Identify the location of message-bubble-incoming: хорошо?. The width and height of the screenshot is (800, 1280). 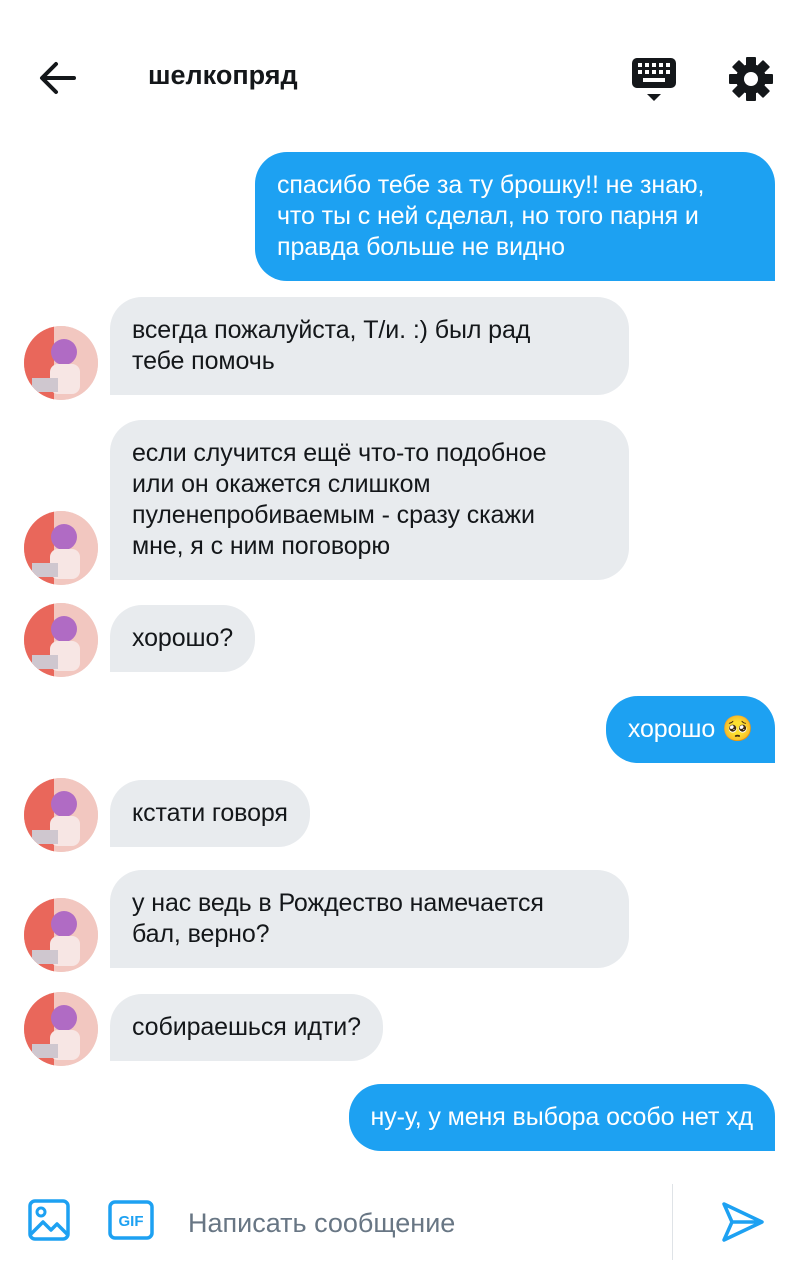
(183, 638).